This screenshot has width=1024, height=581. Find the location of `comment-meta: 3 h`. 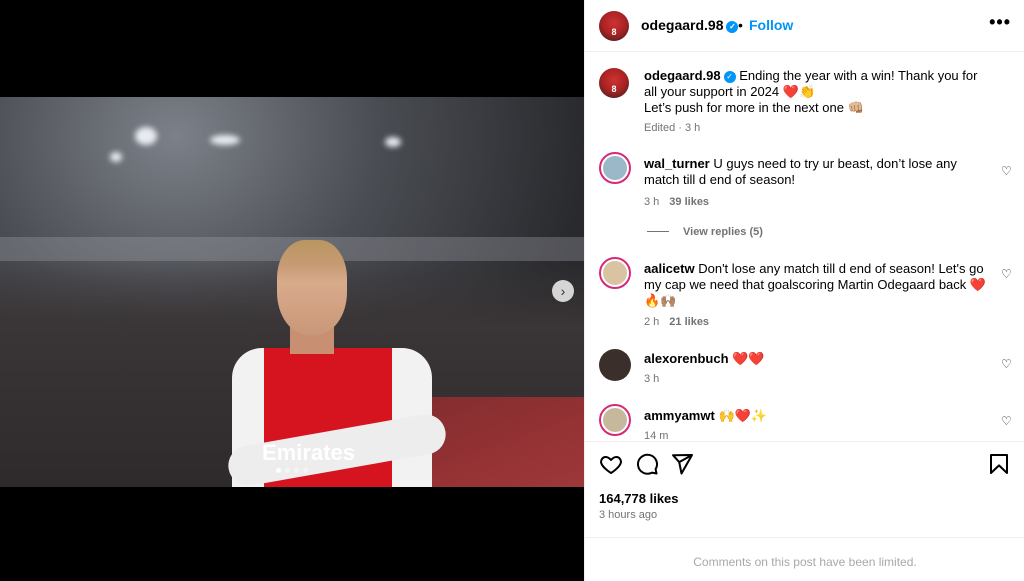

comment-meta: 3 h is located at coordinates (651, 379).